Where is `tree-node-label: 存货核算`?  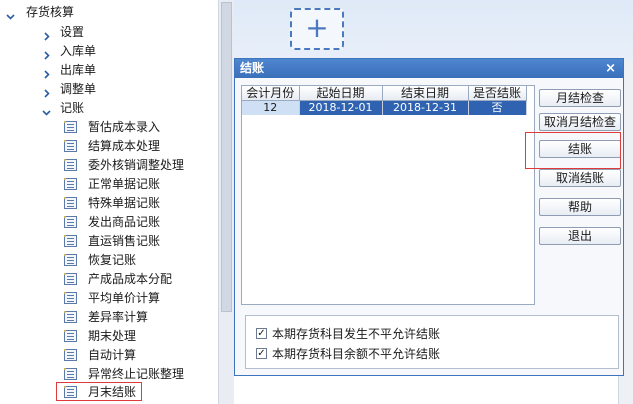 tree-node-label: 存货核算 is located at coordinates (50, 12).